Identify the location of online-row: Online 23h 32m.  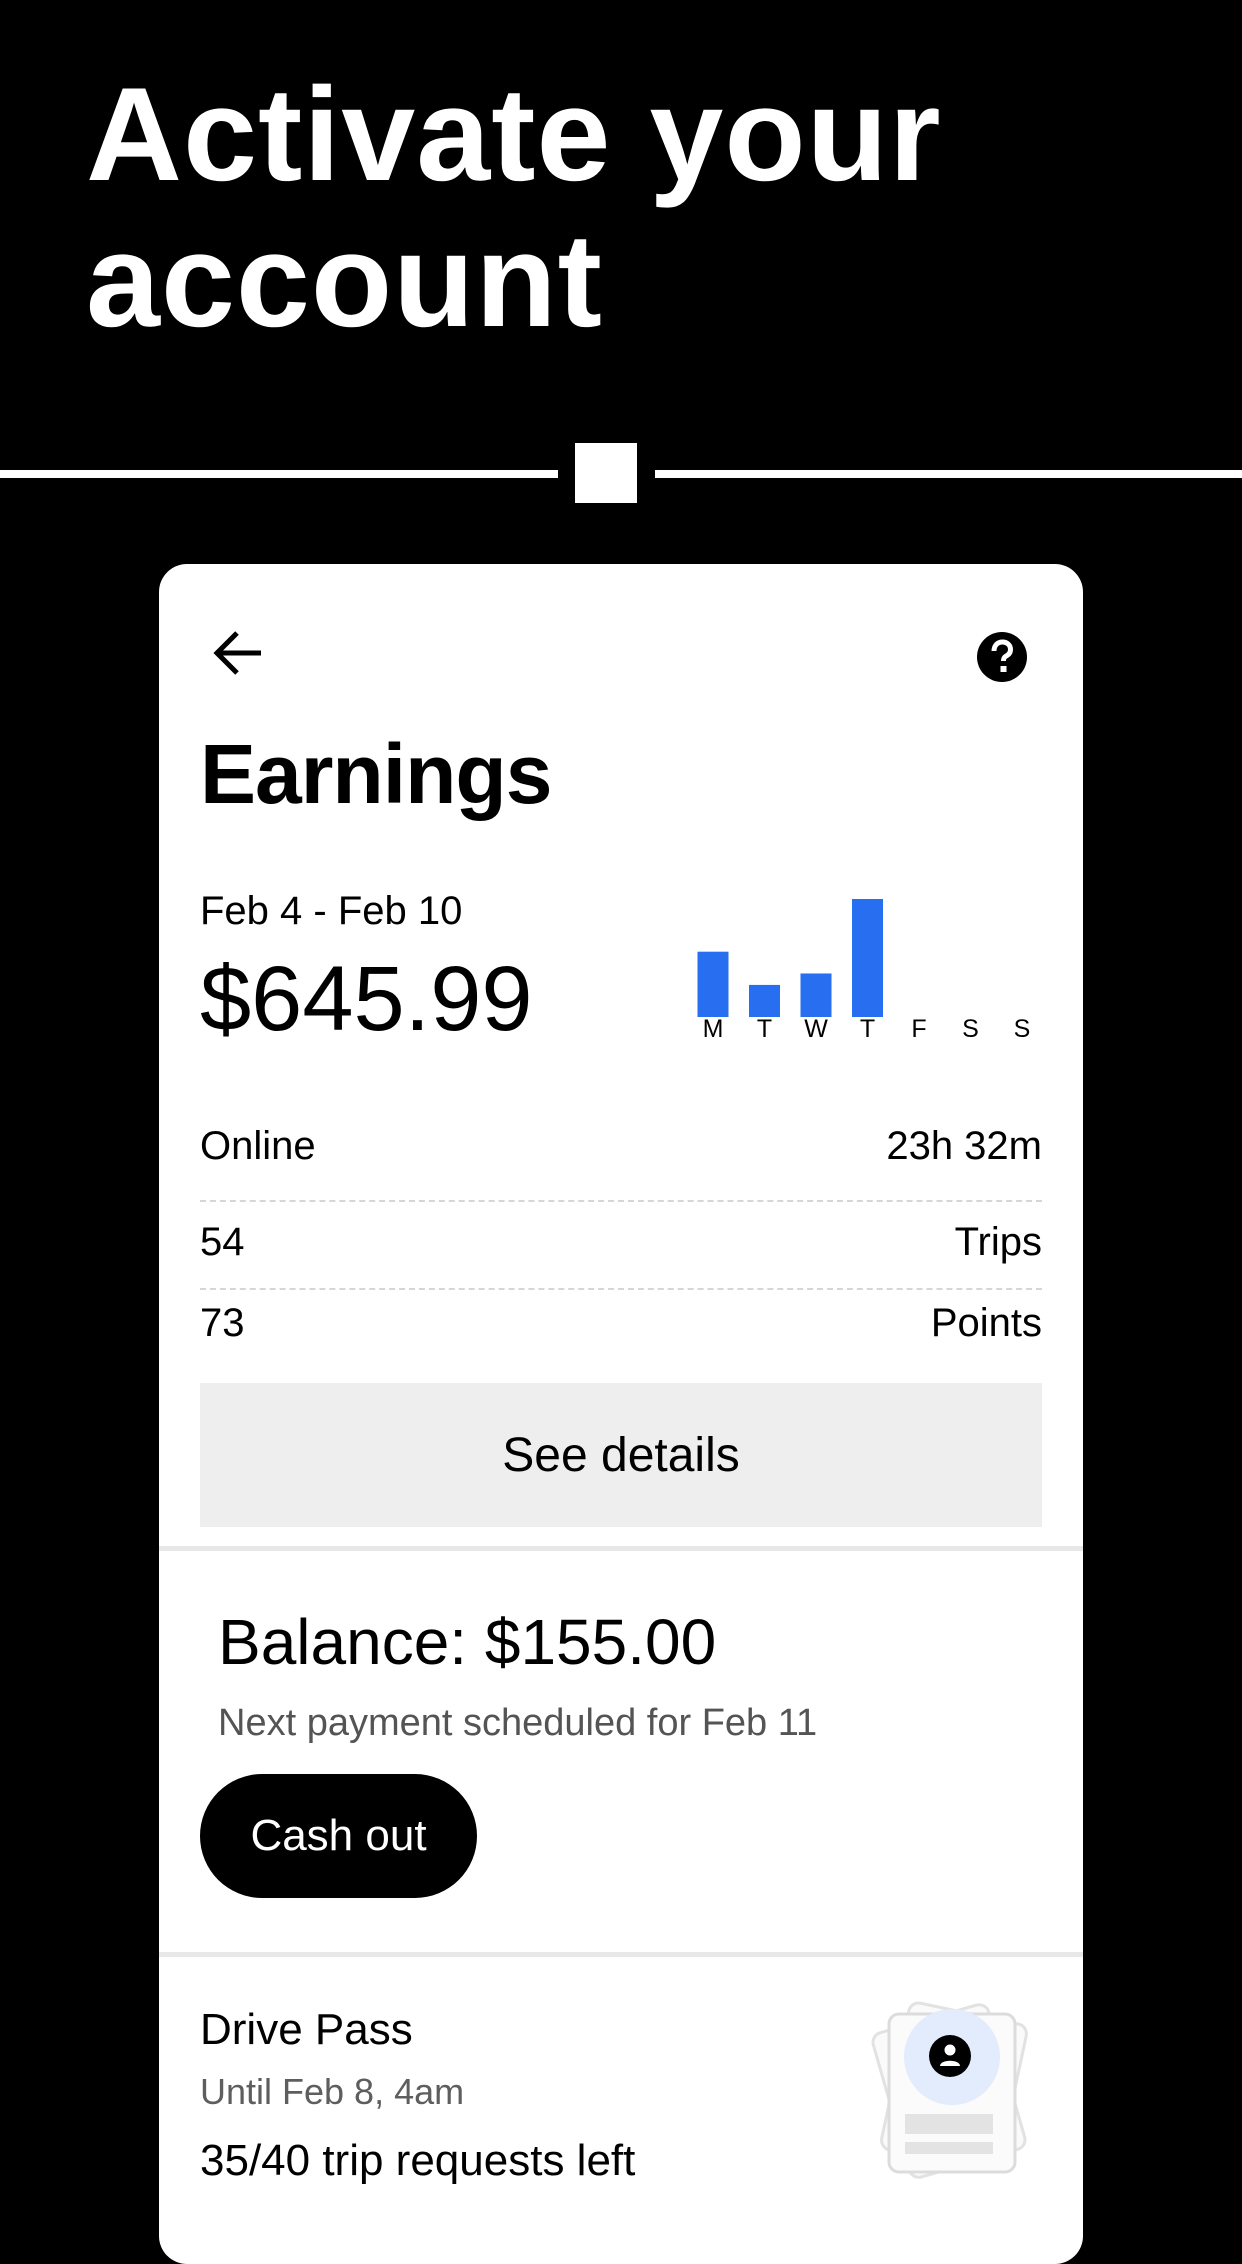
(621, 1146).